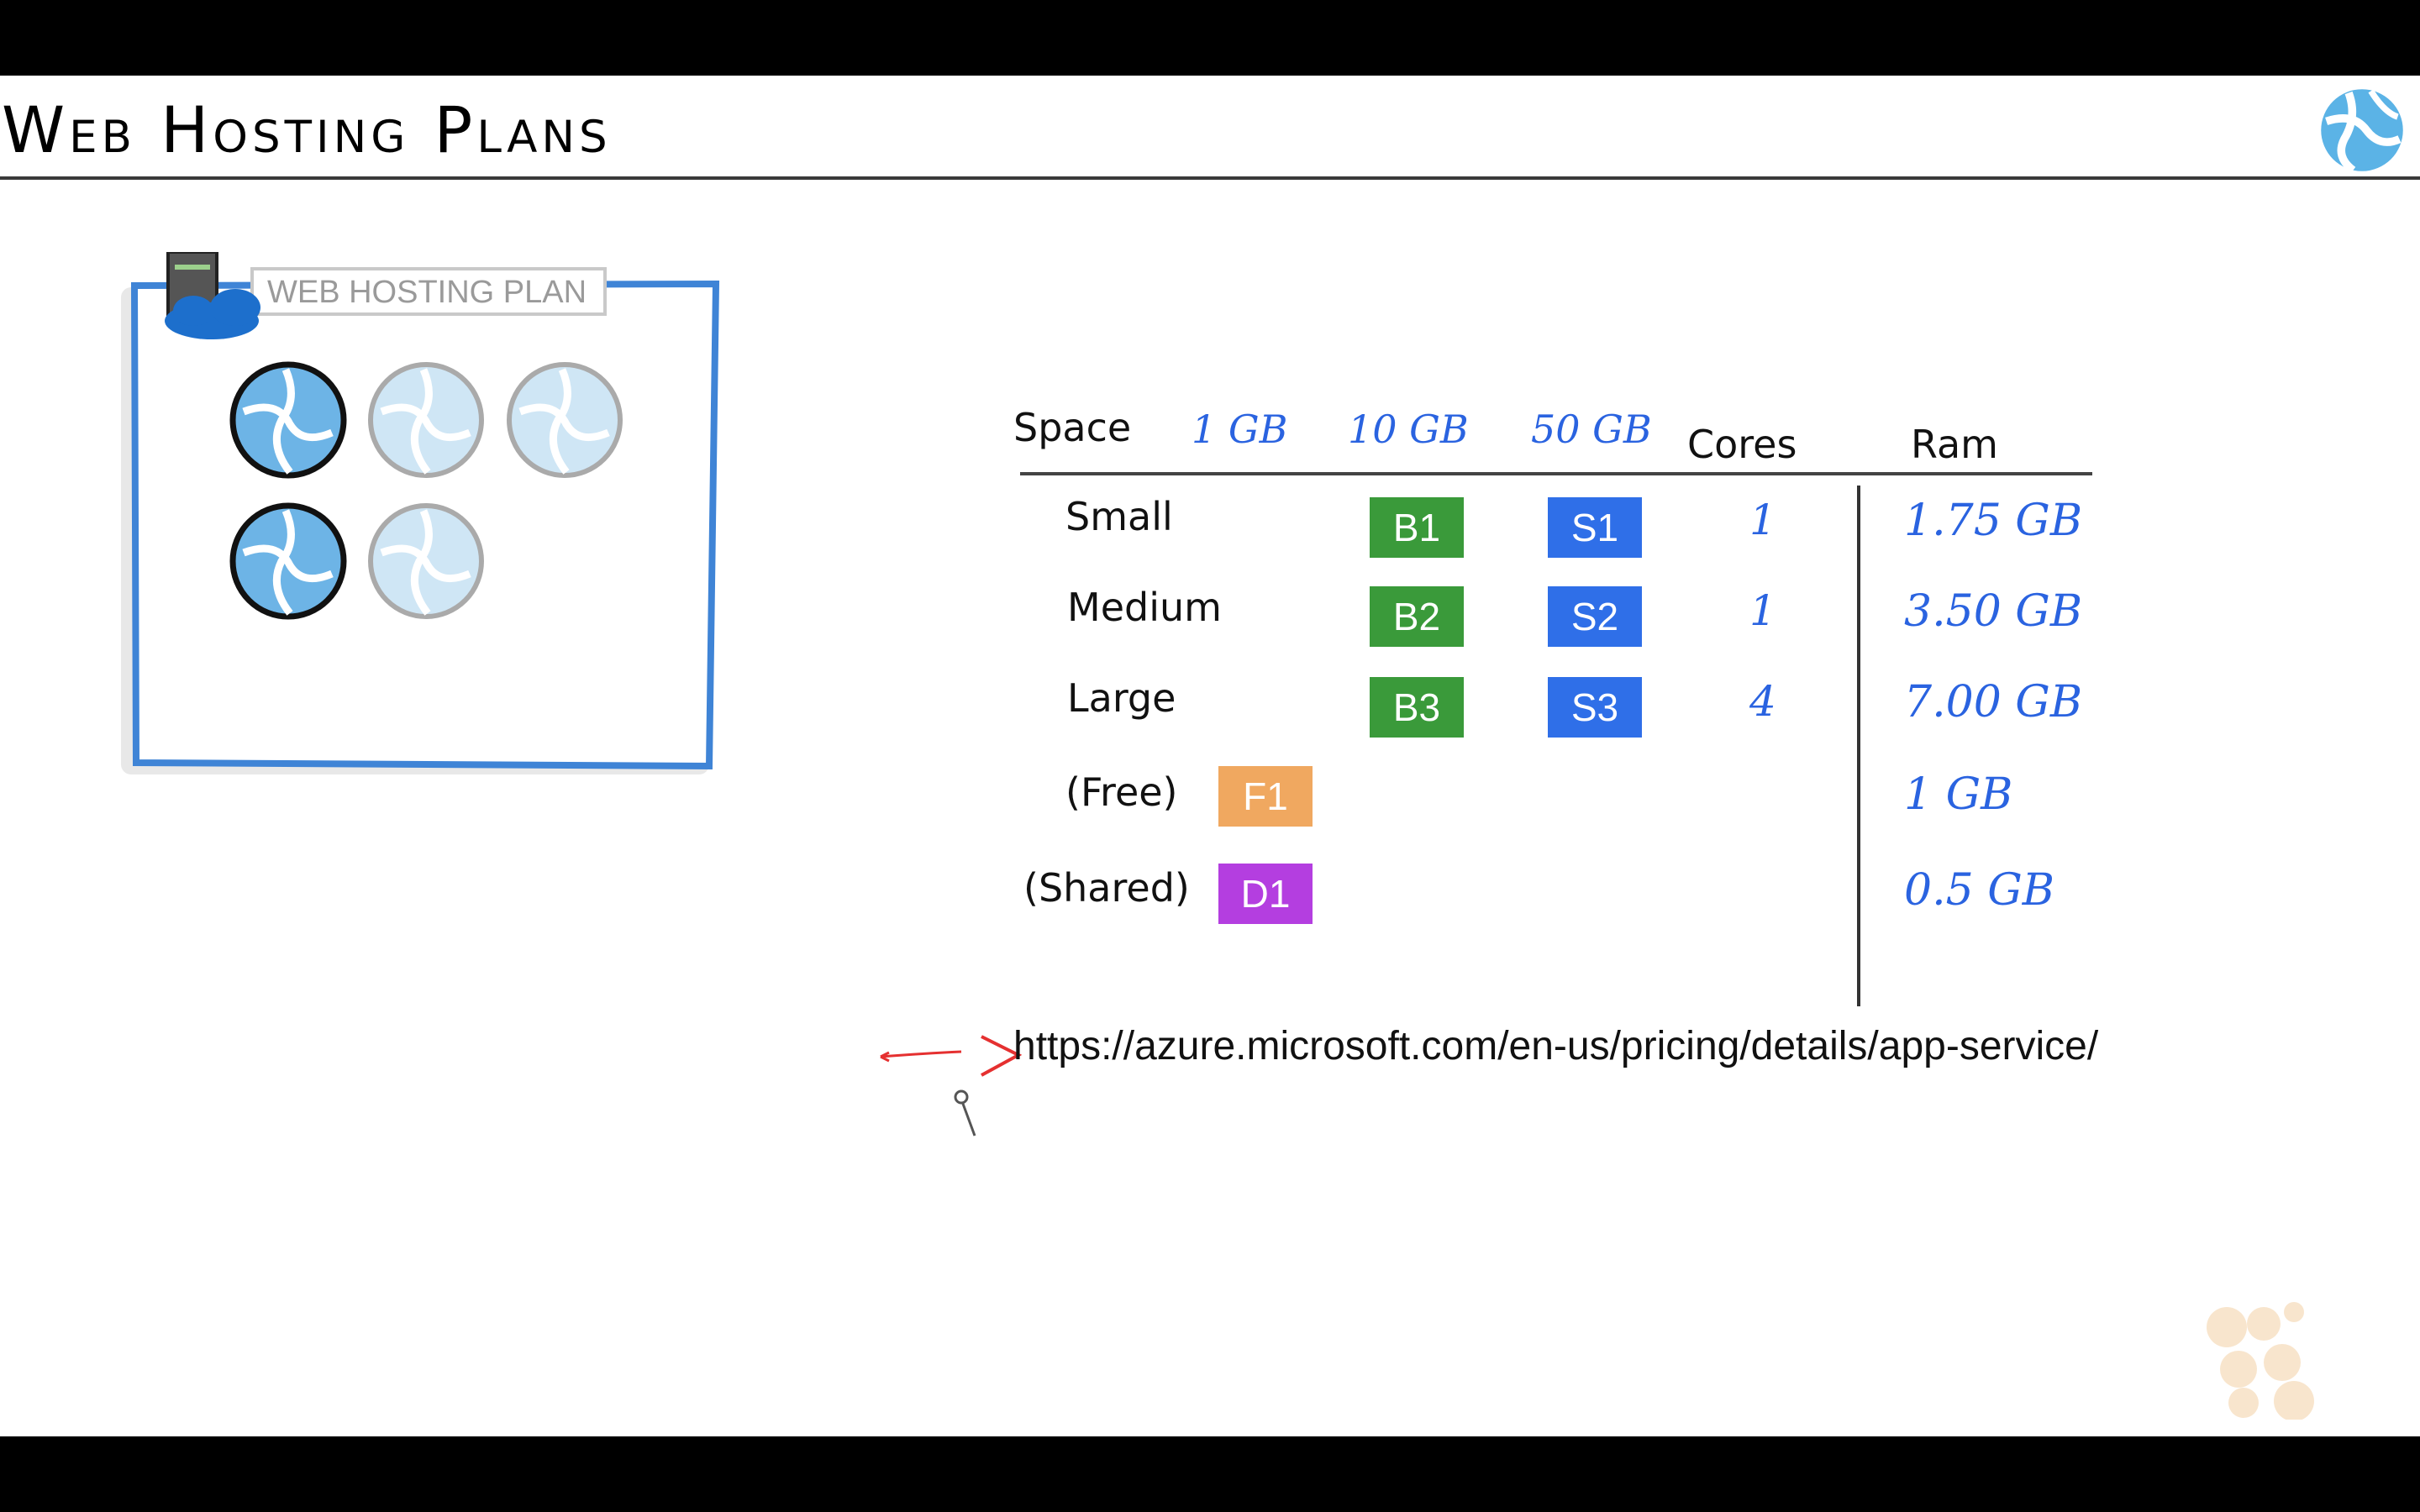 This screenshot has height=1512, width=2420. What do you see at coordinates (1993, 521) in the screenshot?
I see `ram-small: 1.75 GB` at bounding box center [1993, 521].